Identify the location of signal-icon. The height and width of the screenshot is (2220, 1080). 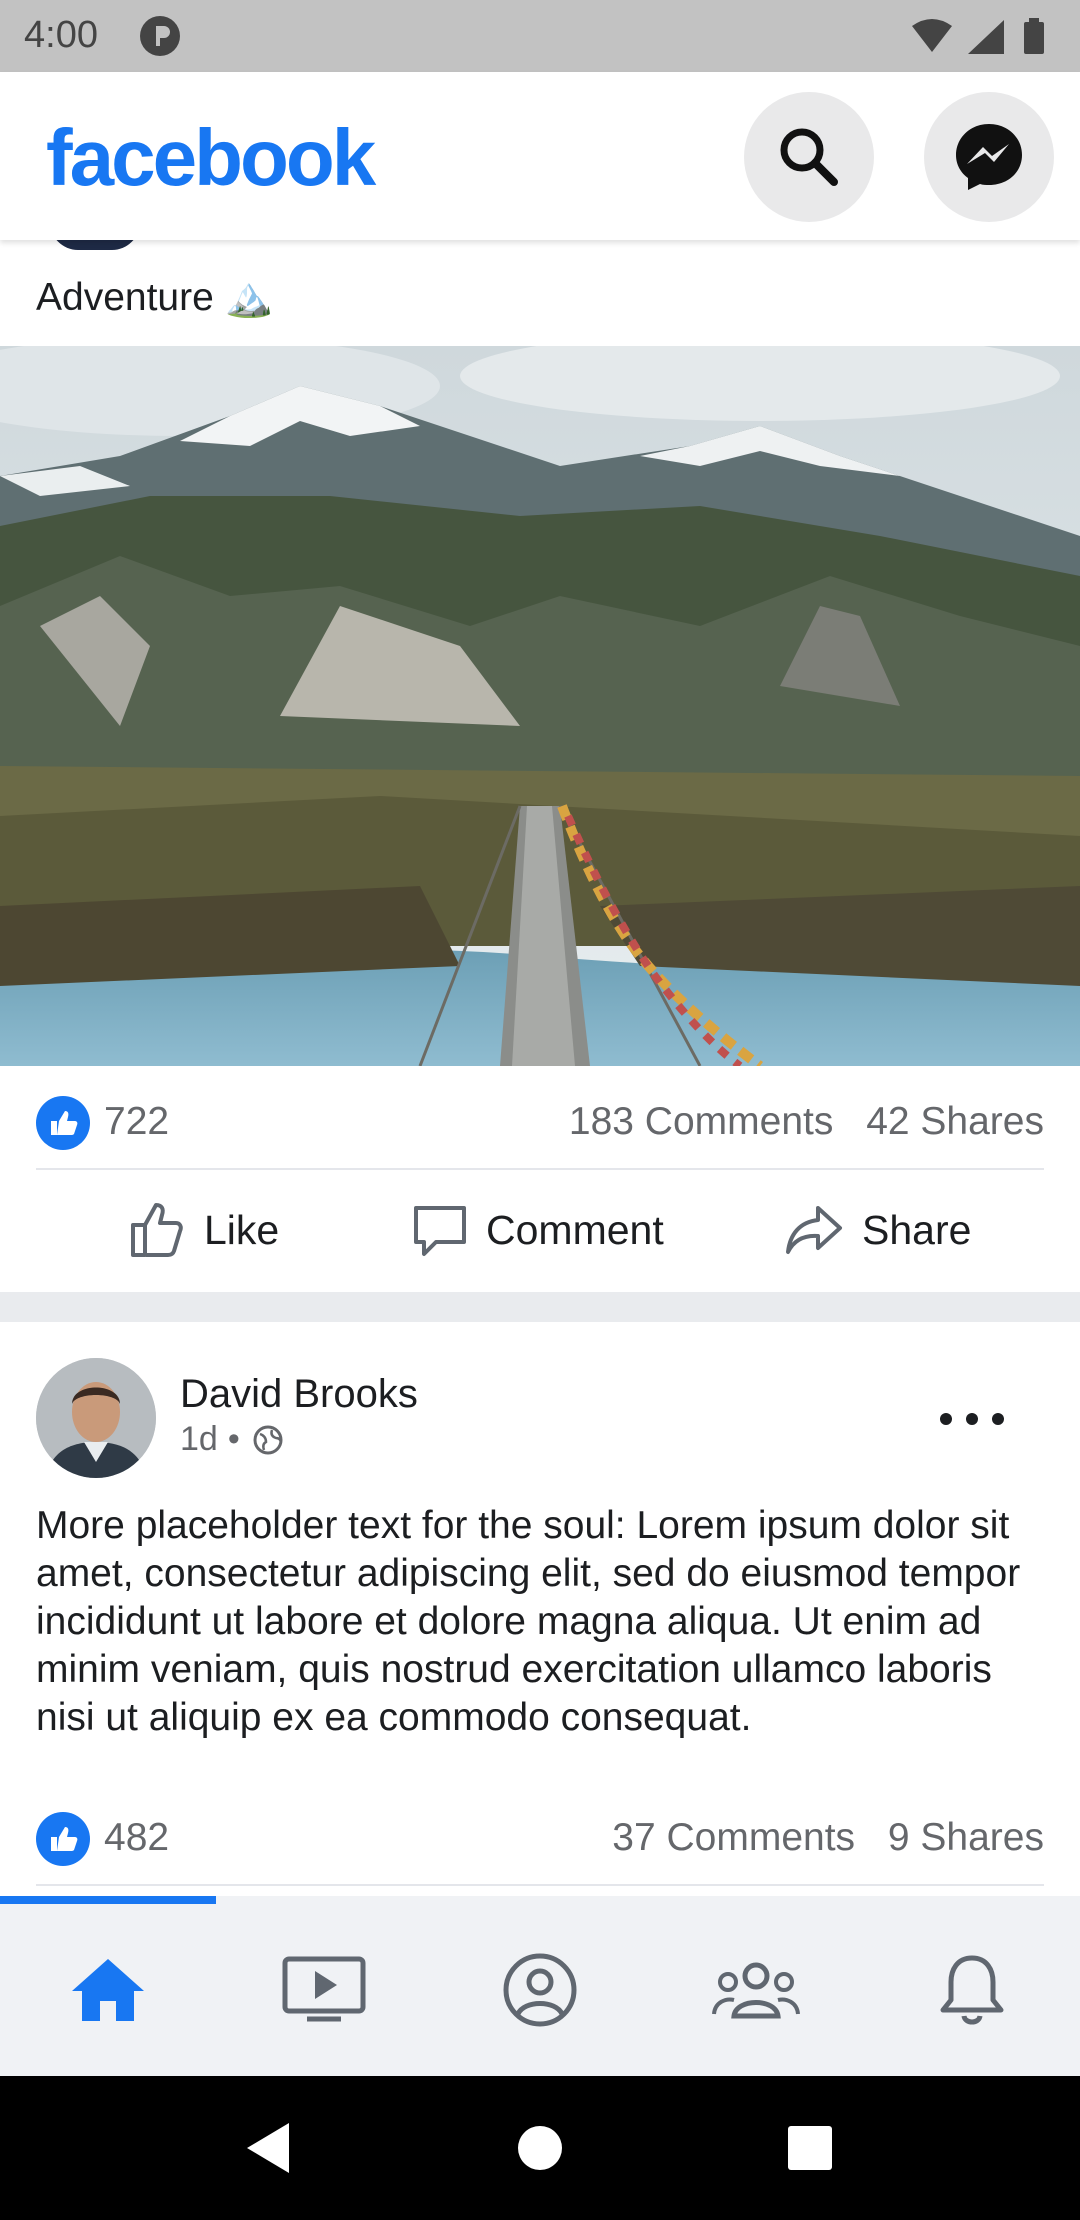
(986, 37).